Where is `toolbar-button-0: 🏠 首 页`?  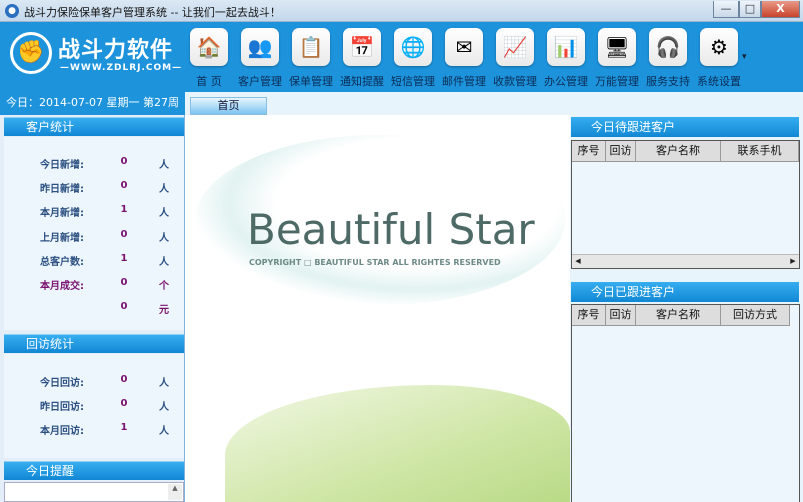 toolbar-button-0: 🏠 首 页 is located at coordinates (209, 58).